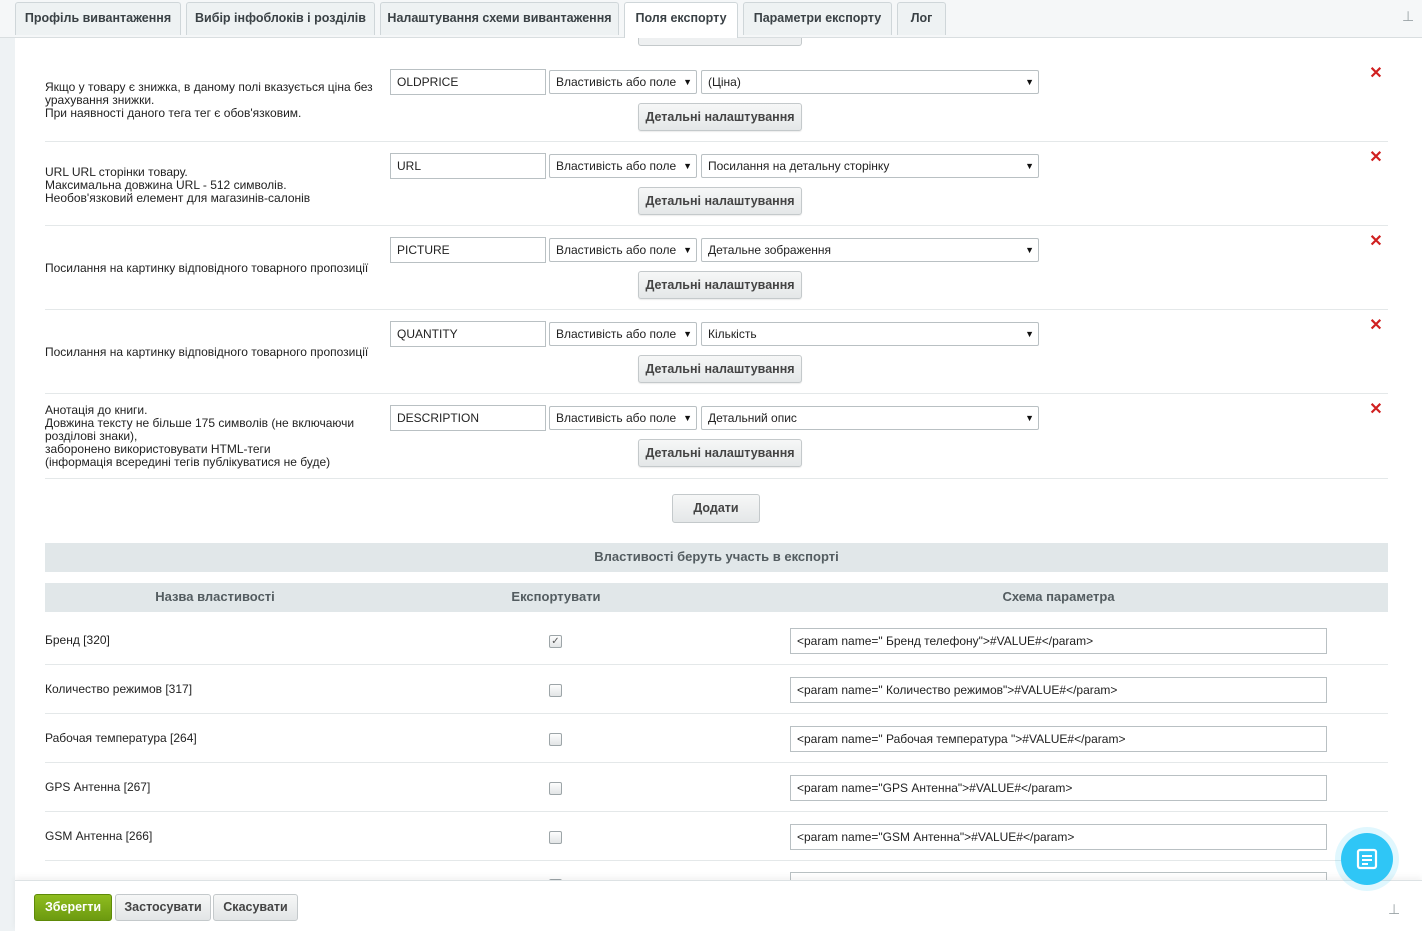 Image resolution: width=1422 pixels, height=931 pixels. Describe the element at coordinates (77, 640) in the screenshot. I see `property-name: Бренд [320]` at that location.